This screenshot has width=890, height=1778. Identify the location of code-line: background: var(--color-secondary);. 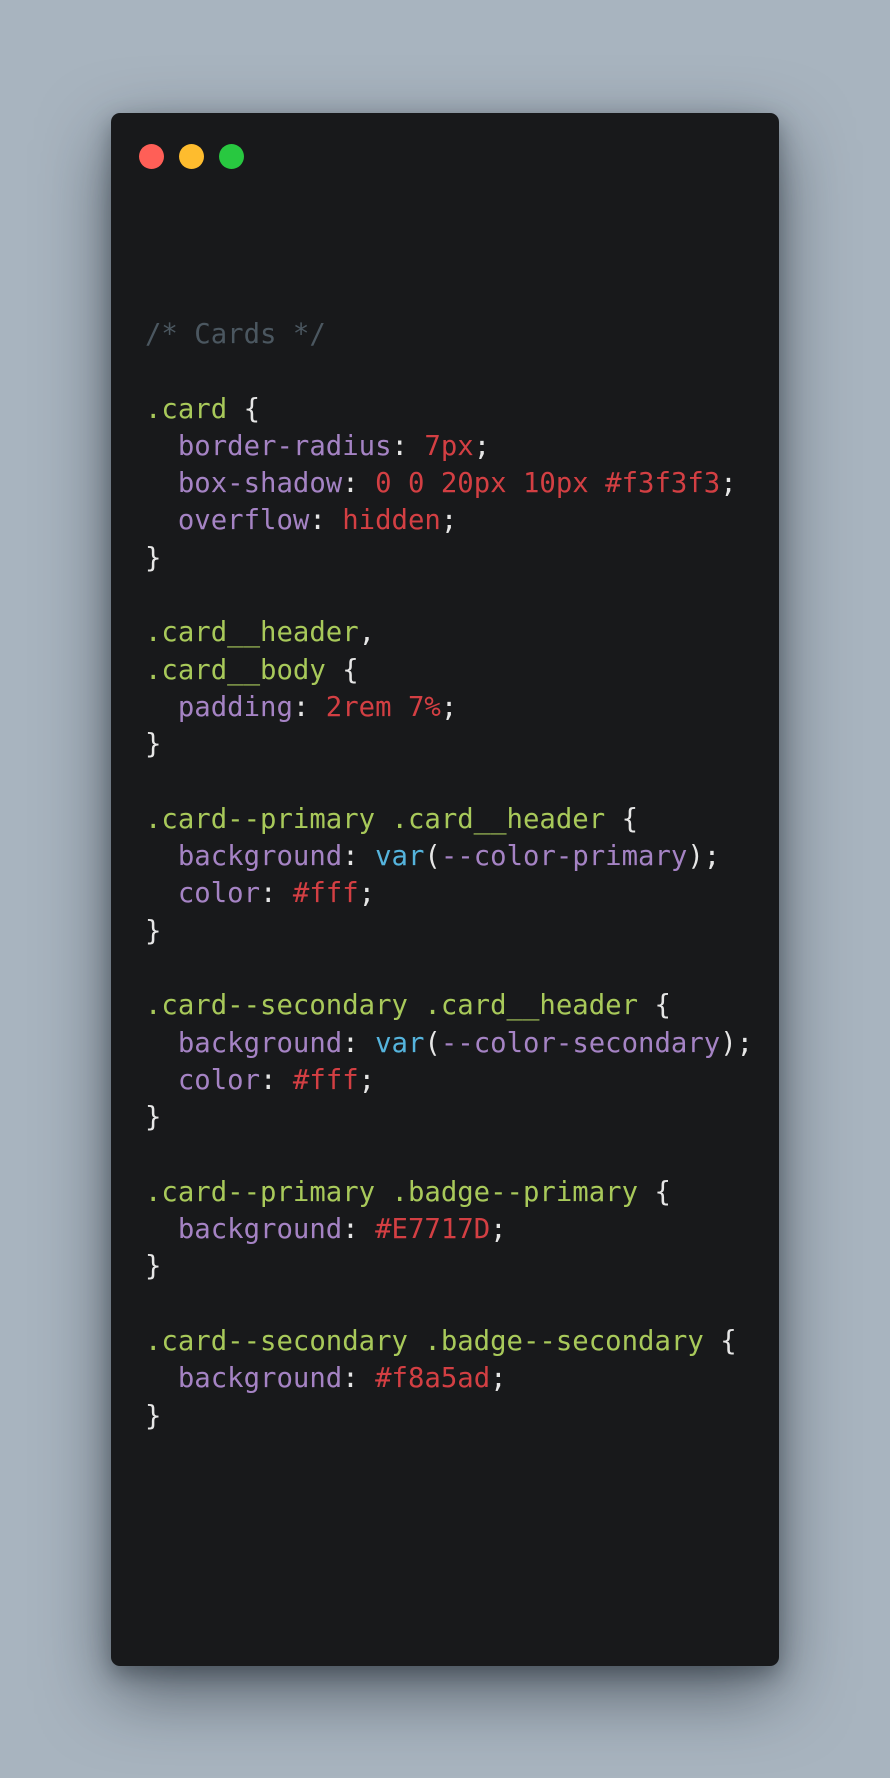
(449, 1043).